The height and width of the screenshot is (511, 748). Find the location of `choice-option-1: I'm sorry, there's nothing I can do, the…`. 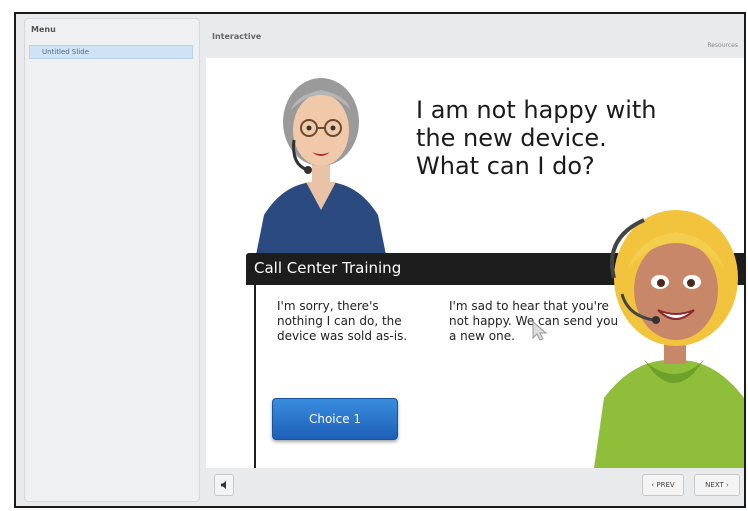

choice-option-1: I'm sorry, there's nothing I can do, the… is located at coordinates (347, 321).